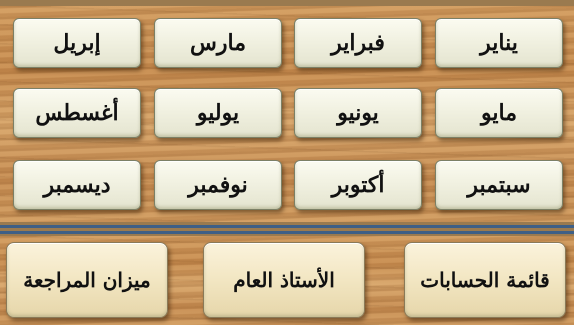  I want to click on accounts-list-button: قائمة الحسابات, so click(485, 280).